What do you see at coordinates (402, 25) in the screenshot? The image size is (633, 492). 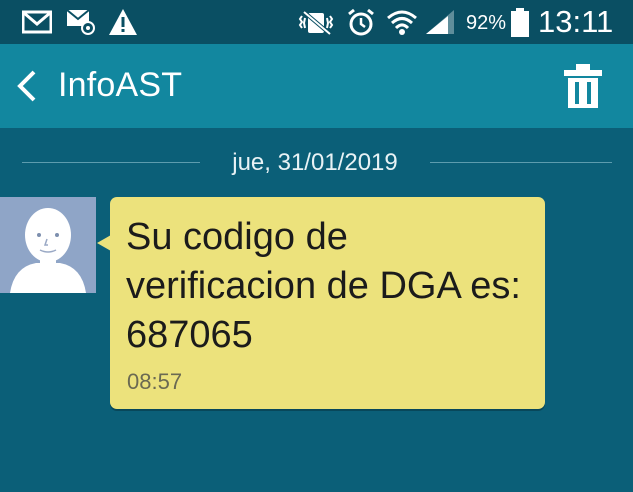 I see `wifi-icon` at bounding box center [402, 25].